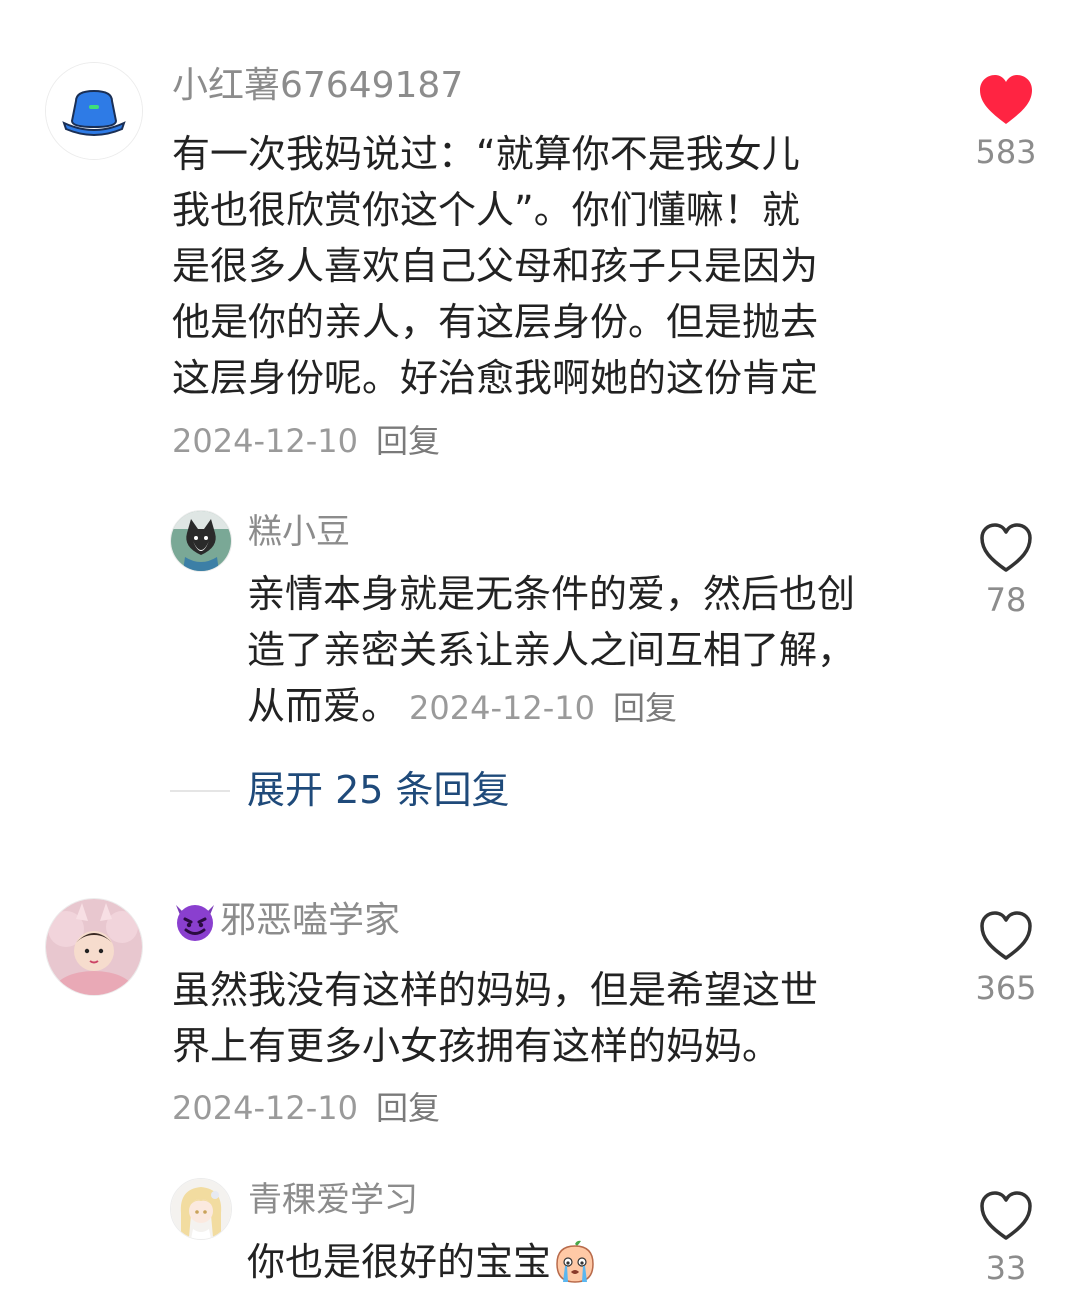 Image resolution: width=1080 pixels, height=1296 pixels. I want to click on anime-girl-avatar, so click(201, 1209).